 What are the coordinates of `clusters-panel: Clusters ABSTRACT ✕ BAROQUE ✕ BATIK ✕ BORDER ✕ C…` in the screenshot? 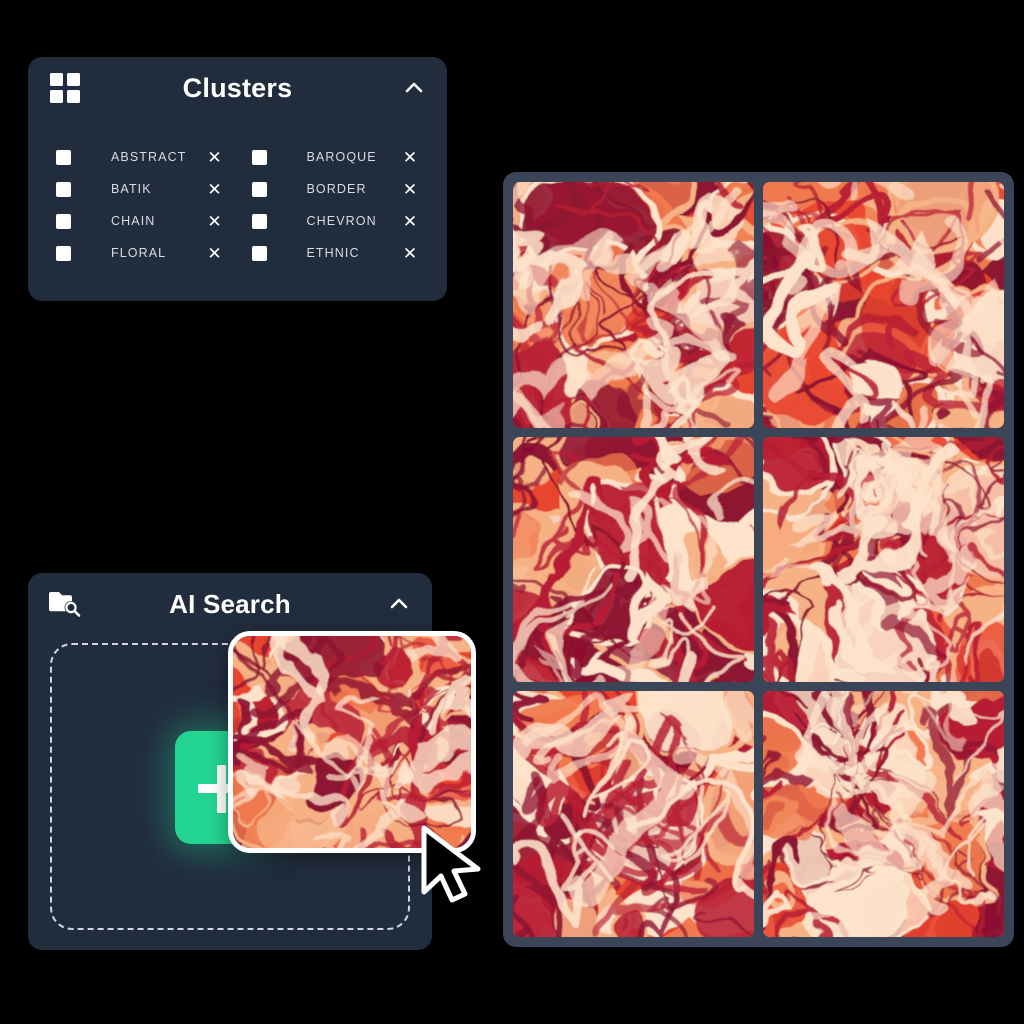 It's located at (237, 179).